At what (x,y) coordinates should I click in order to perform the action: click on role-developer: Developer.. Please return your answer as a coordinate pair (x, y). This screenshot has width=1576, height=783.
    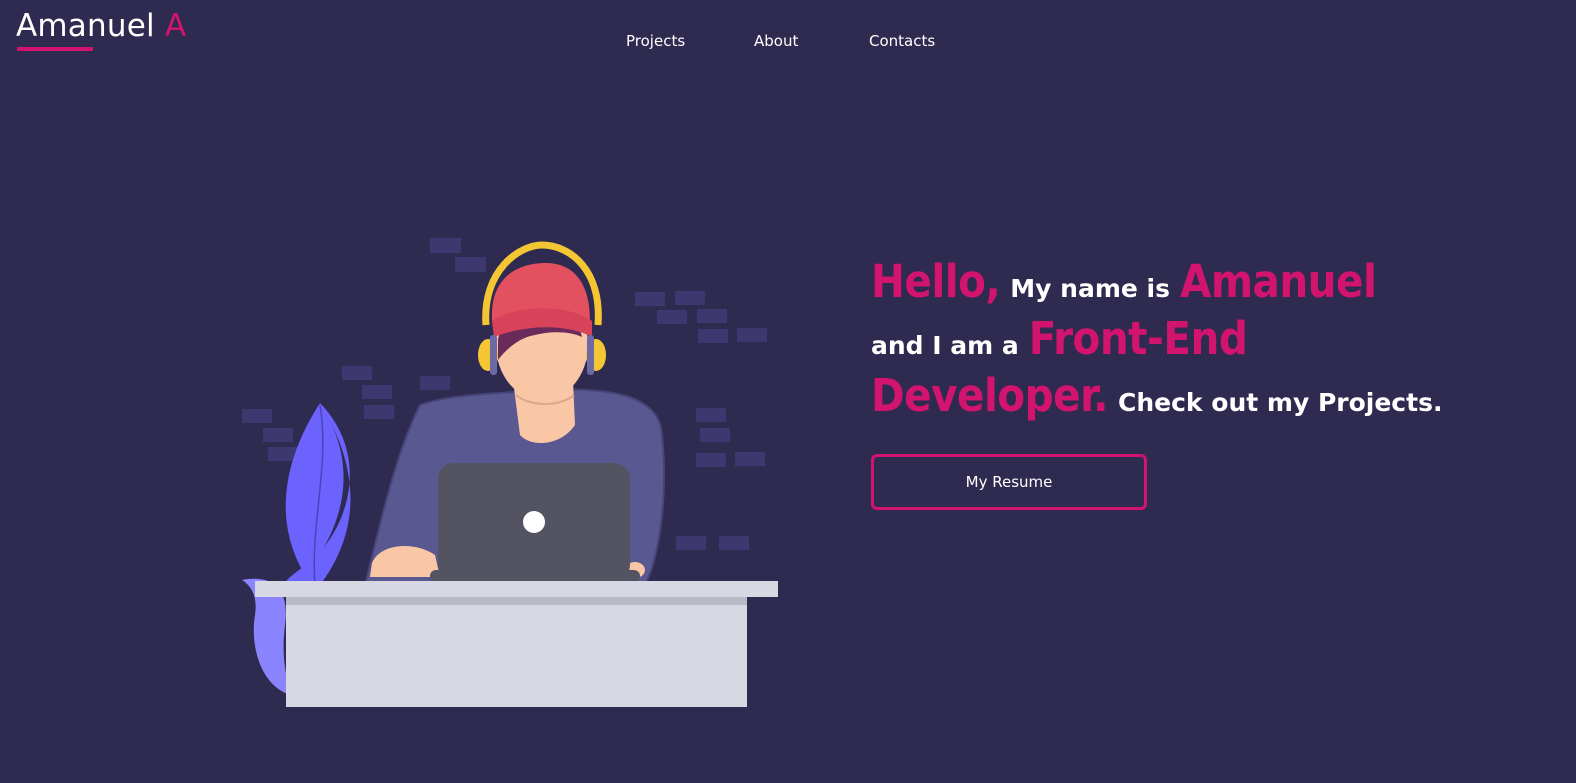
    Looking at the image, I should click on (990, 395).